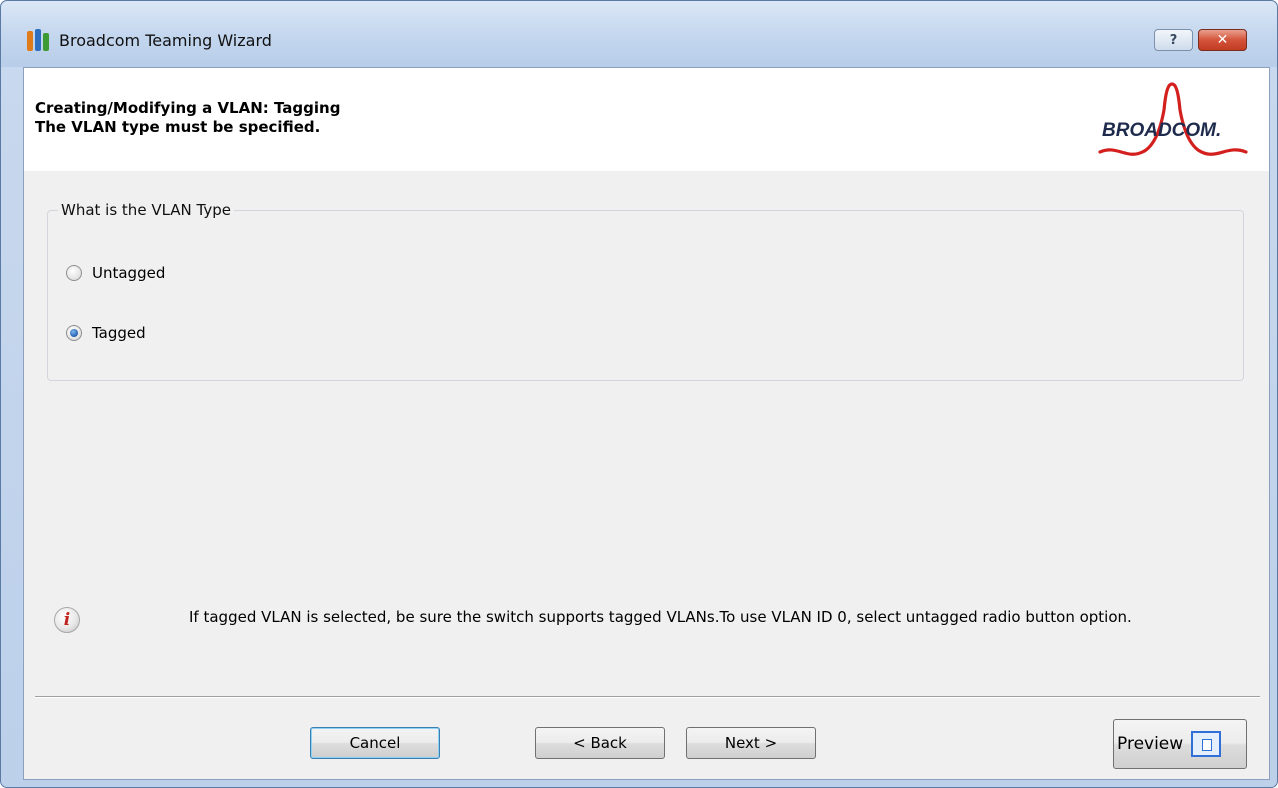 The height and width of the screenshot is (788, 1278). What do you see at coordinates (165, 40) in the screenshot?
I see `window-title: Broadcom Teaming Wizard` at bounding box center [165, 40].